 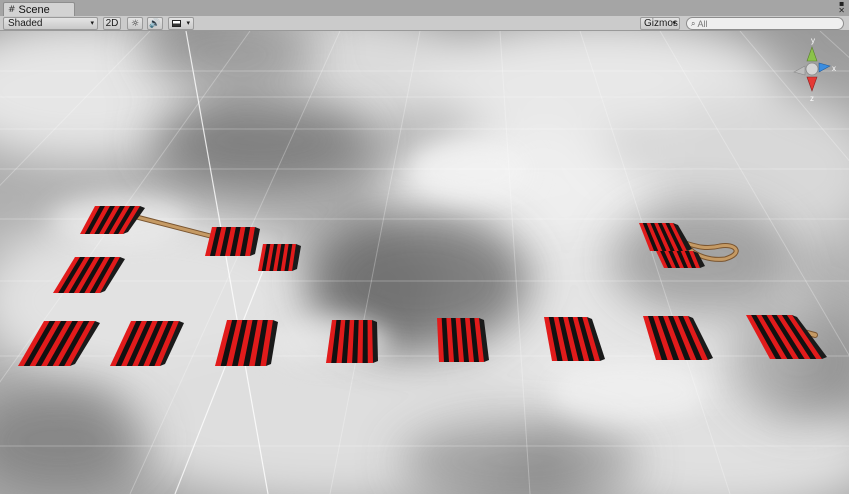 What do you see at coordinates (25, 23) in the screenshot?
I see `draw-mode-label: Shaded` at bounding box center [25, 23].